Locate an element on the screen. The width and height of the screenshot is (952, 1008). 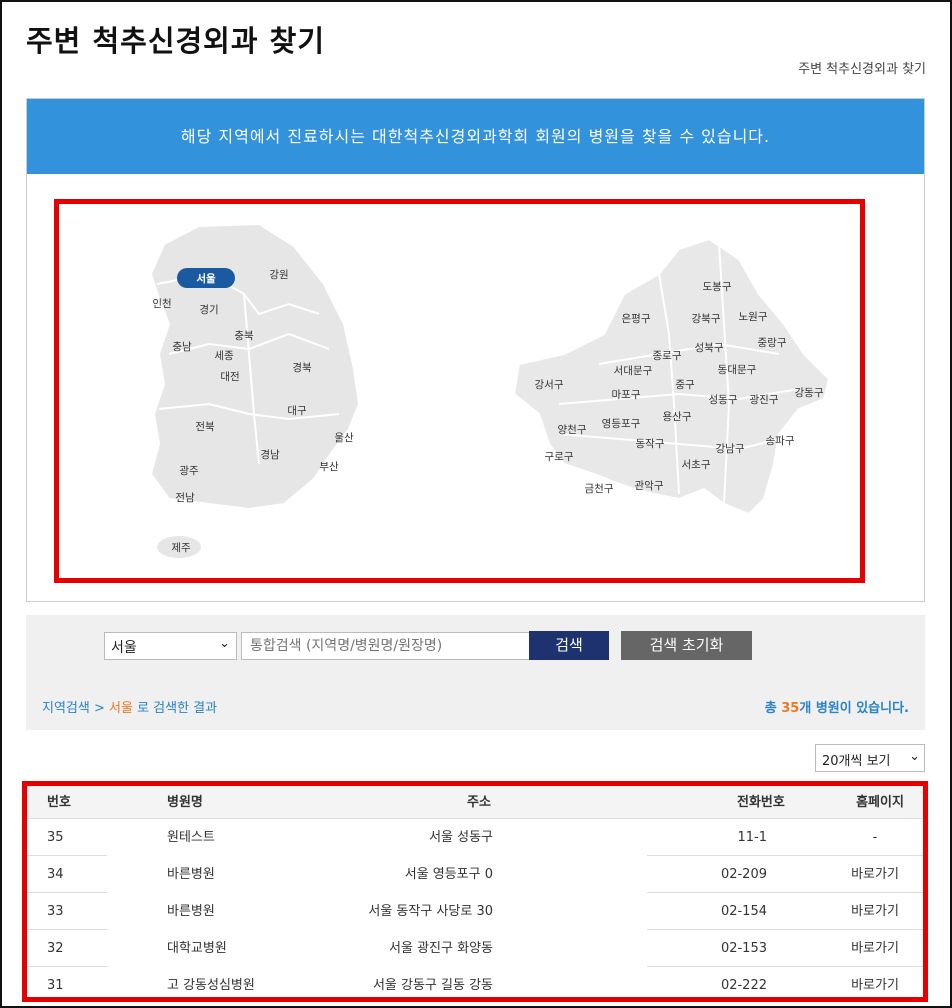
district-gangseo: 강서구 is located at coordinates (549, 385).